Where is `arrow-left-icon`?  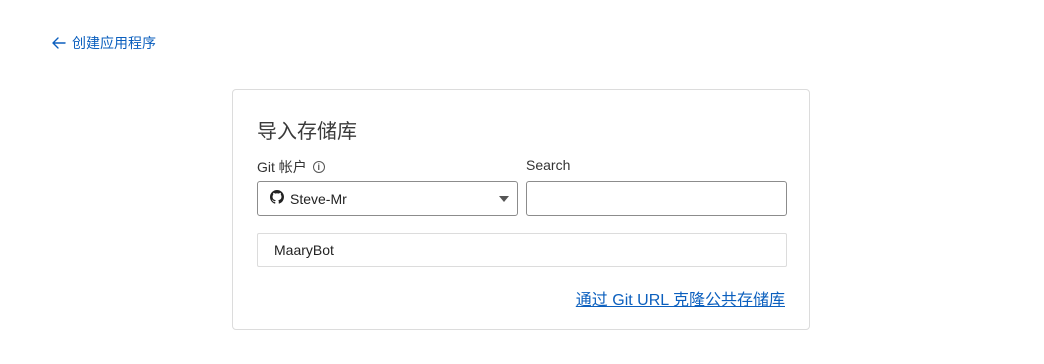 arrow-left-icon is located at coordinates (59, 43).